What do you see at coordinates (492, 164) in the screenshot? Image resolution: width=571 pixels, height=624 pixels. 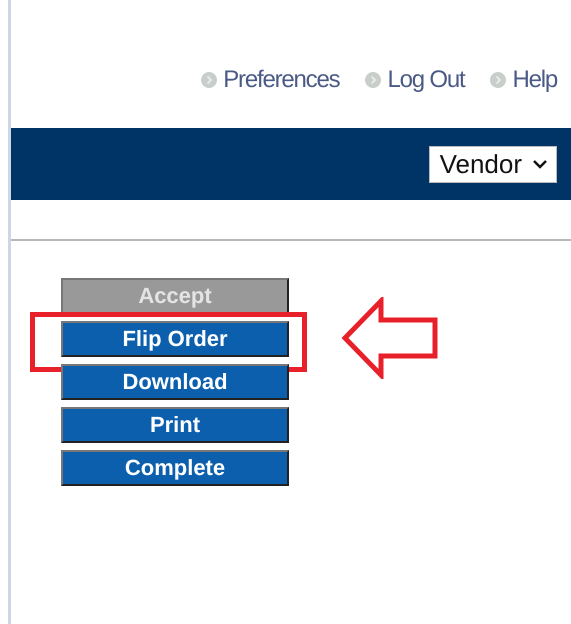 I see `role-select: Vendor` at bounding box center [492, 164].